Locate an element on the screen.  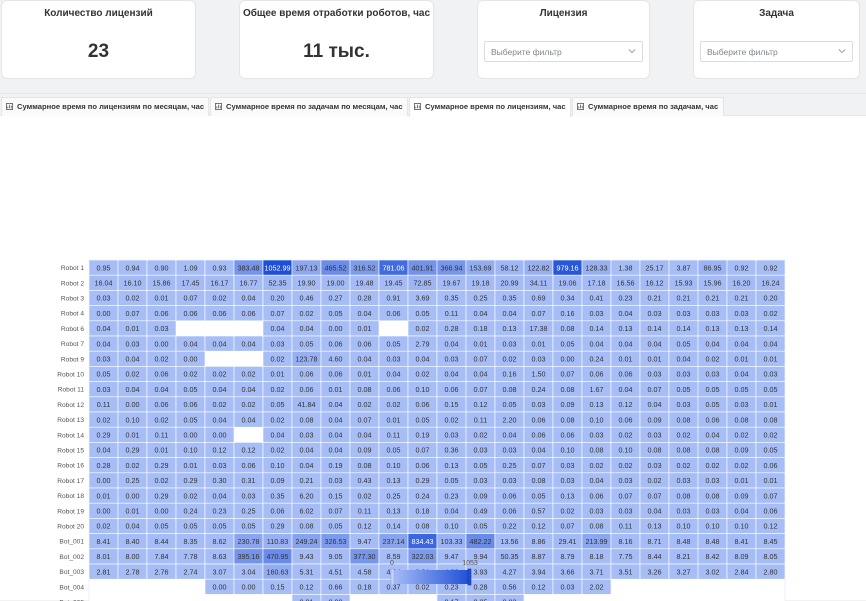
legend-max-handle is located at coordinates (469, 577).